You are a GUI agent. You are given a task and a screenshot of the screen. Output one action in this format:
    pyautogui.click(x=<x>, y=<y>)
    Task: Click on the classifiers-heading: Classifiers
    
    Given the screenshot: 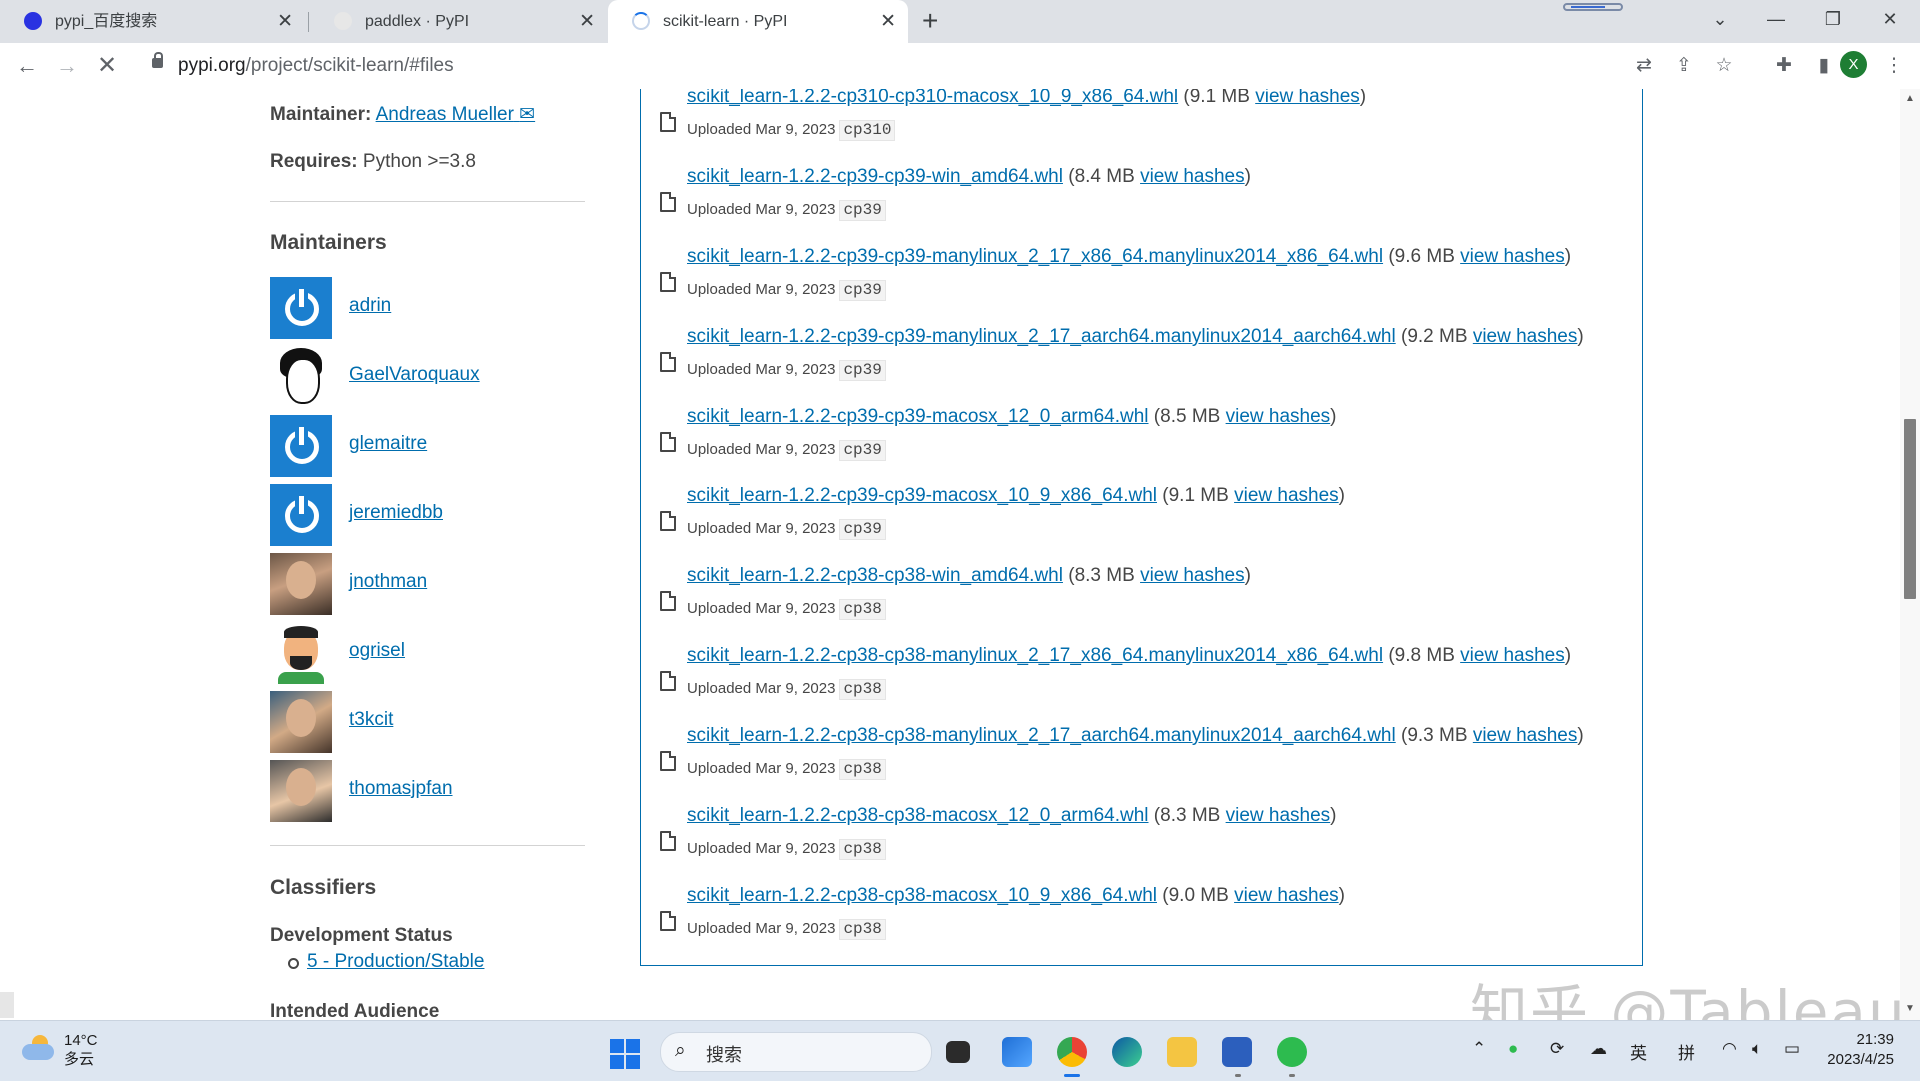 What is the action you would take?
    pyautogui.click(x=323, y=887)
    